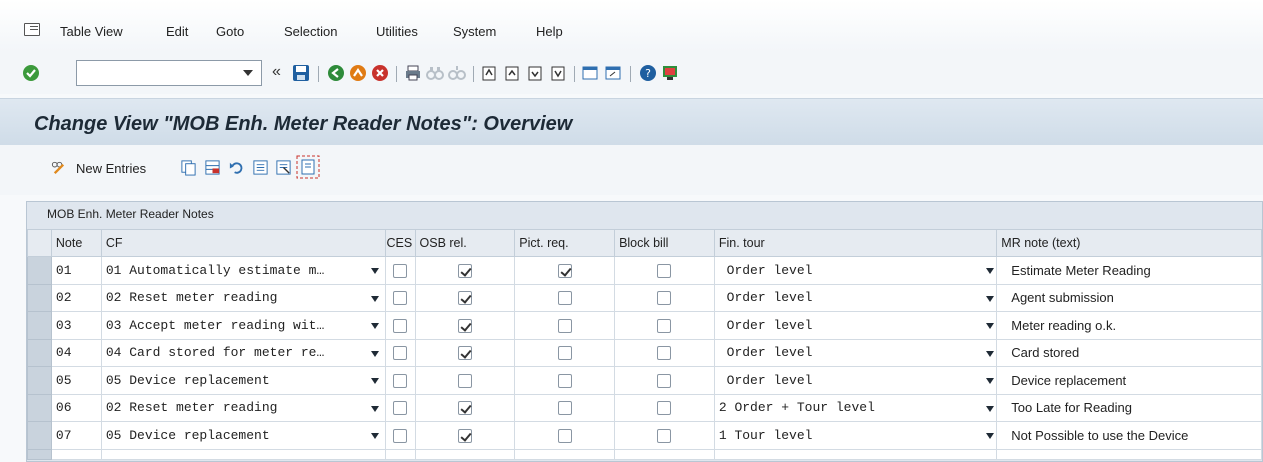 This screenshot has height=462, width=1263. Describe the element at coordinates (169, 73) in the screenshot. I see `command-field` at that location.